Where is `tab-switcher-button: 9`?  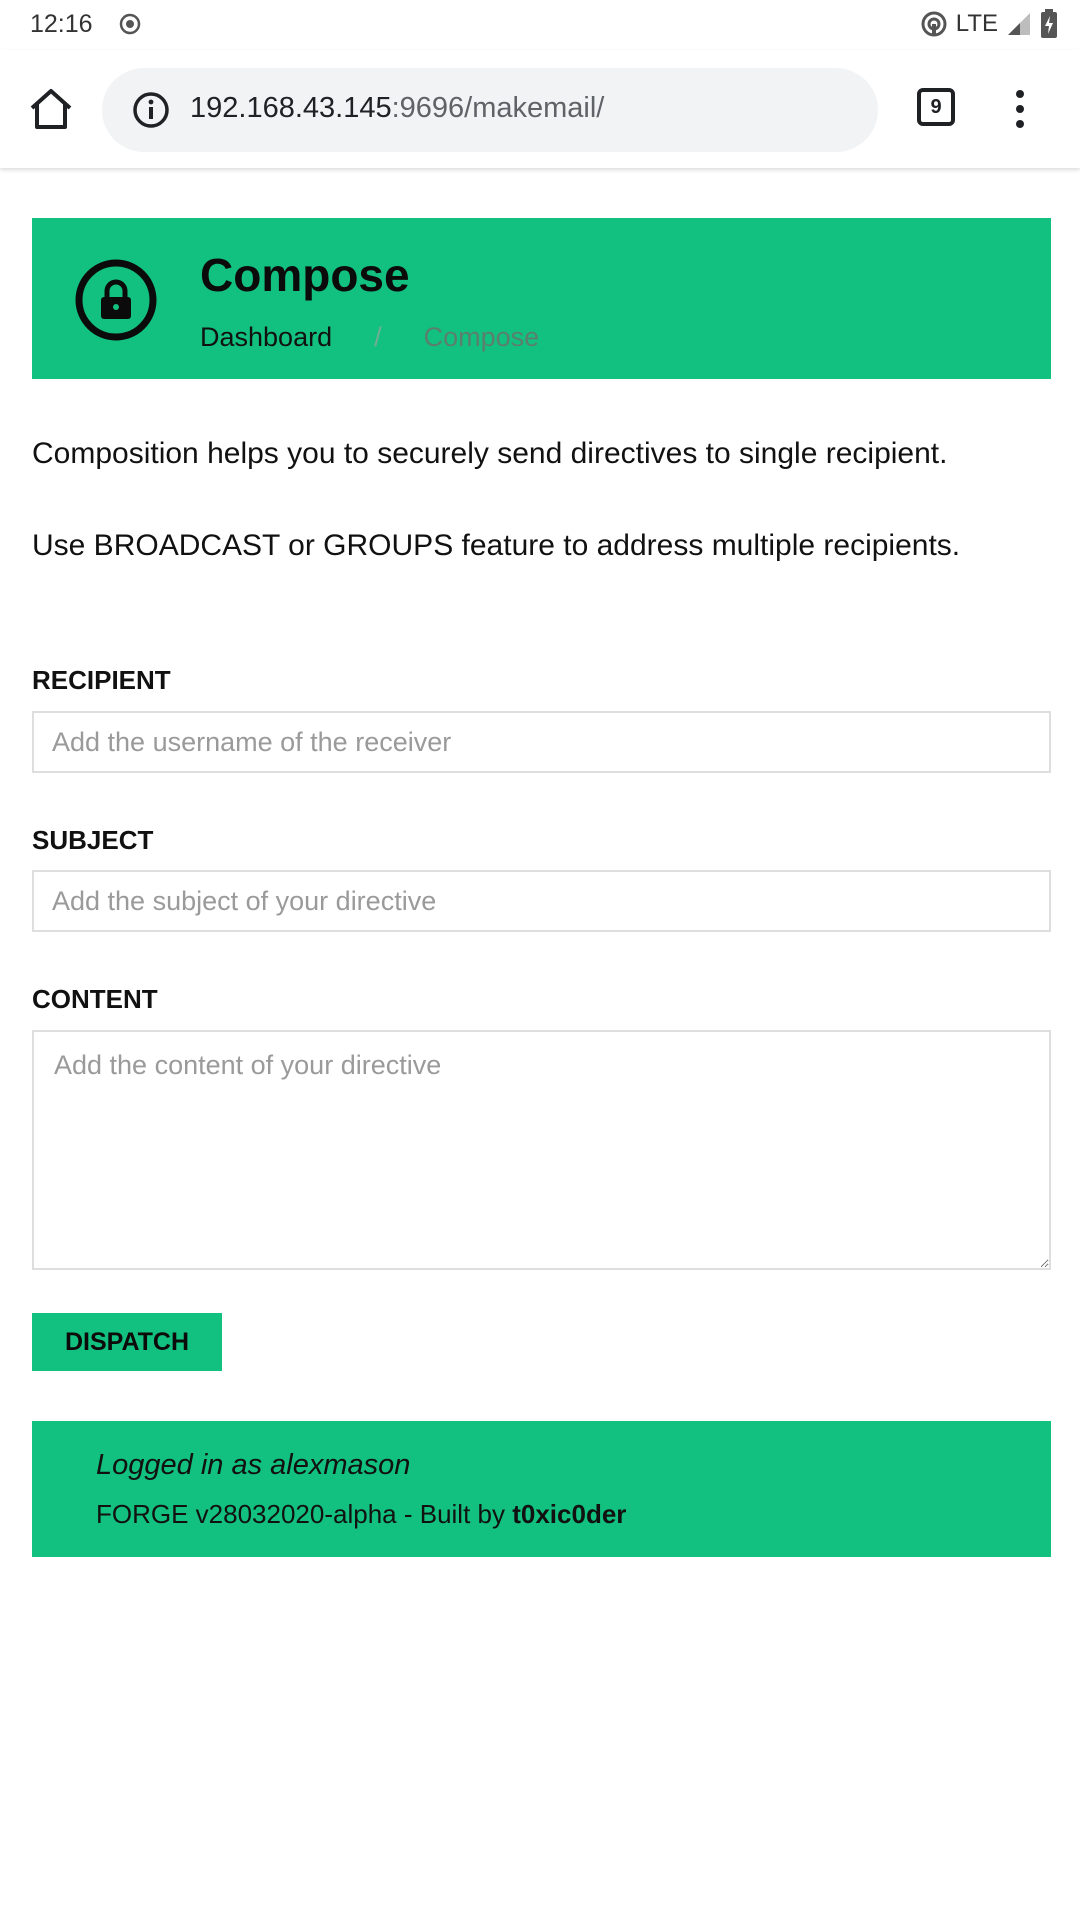
tab-switcher-button: 9 is located at coordinates (936, 107).